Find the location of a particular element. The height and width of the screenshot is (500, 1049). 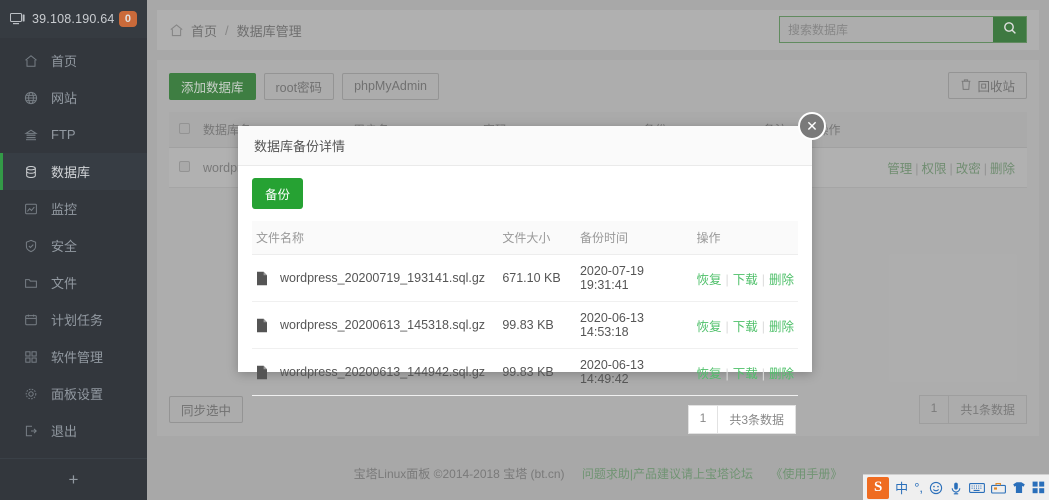

file-name-wrap: wordpress_20200613_145318.sql.gz is located at coordinates (375, 325).